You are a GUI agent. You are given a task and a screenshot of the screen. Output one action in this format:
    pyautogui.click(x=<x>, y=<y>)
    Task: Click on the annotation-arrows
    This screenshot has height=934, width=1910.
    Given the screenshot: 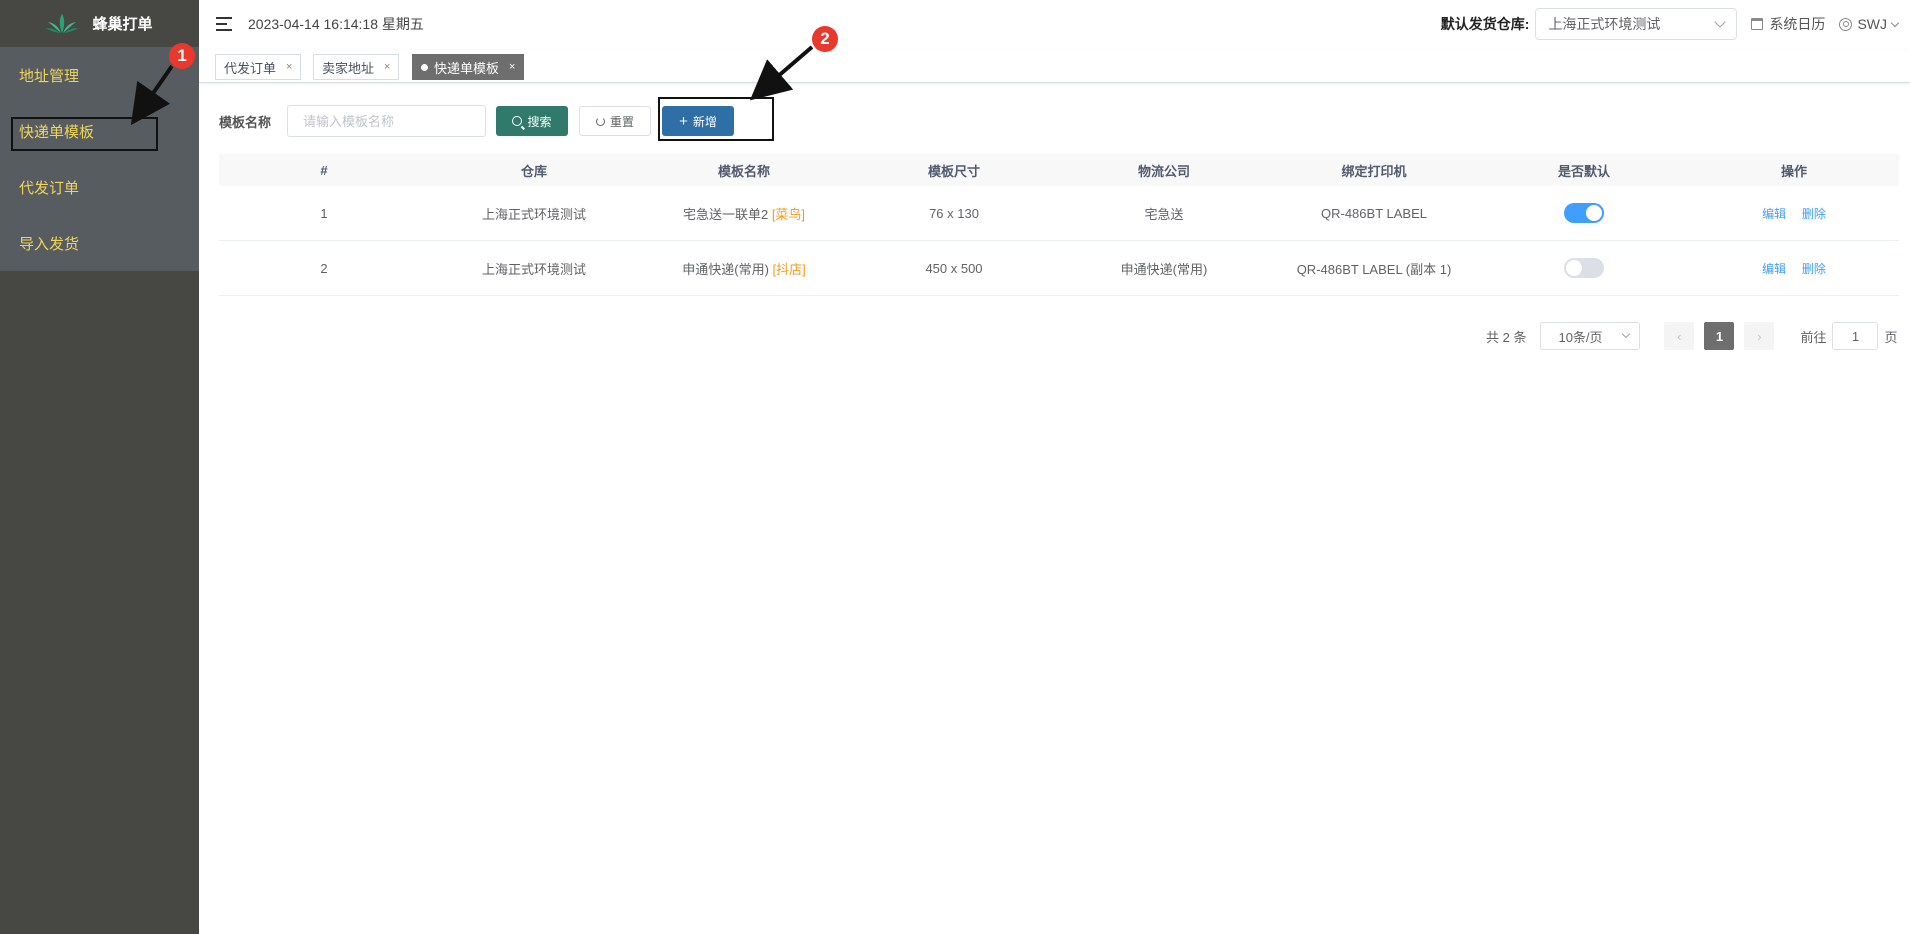 What is the action you would take?
    pyautogui.click(x=472, y=85)
    